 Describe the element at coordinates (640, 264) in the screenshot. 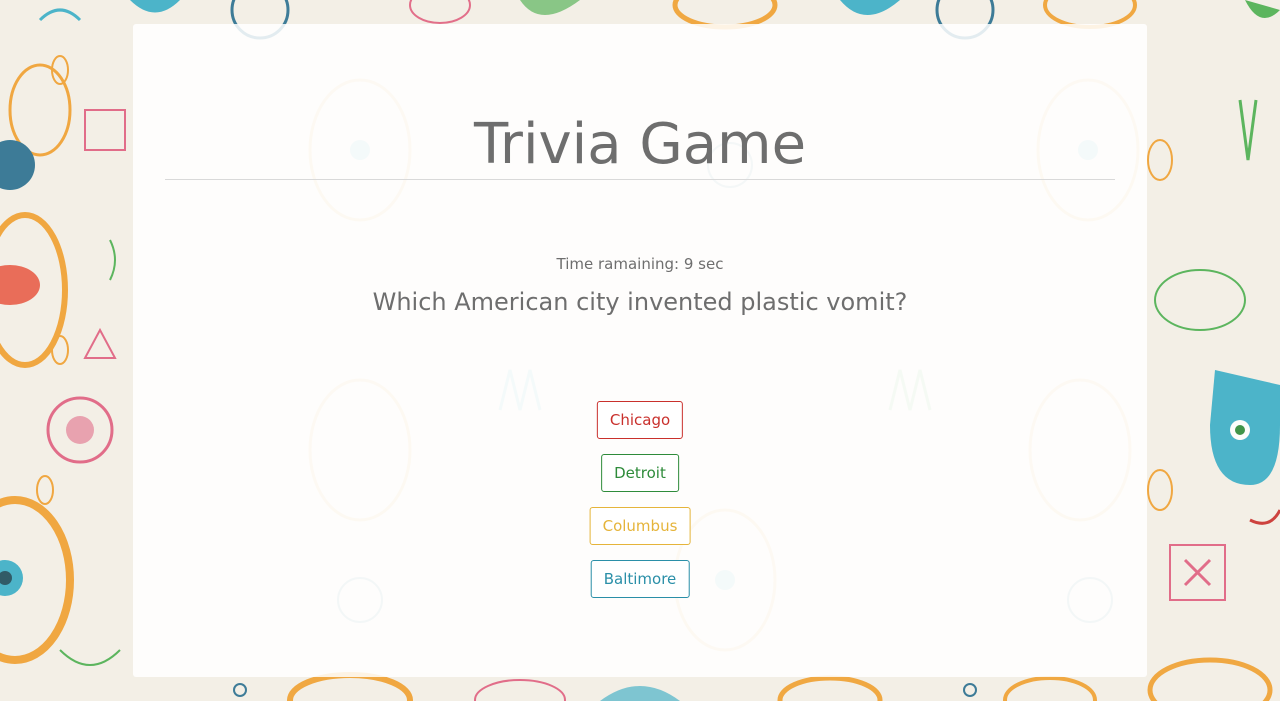

I see `timer-text: Time ramaining: 9 sec` at that location.